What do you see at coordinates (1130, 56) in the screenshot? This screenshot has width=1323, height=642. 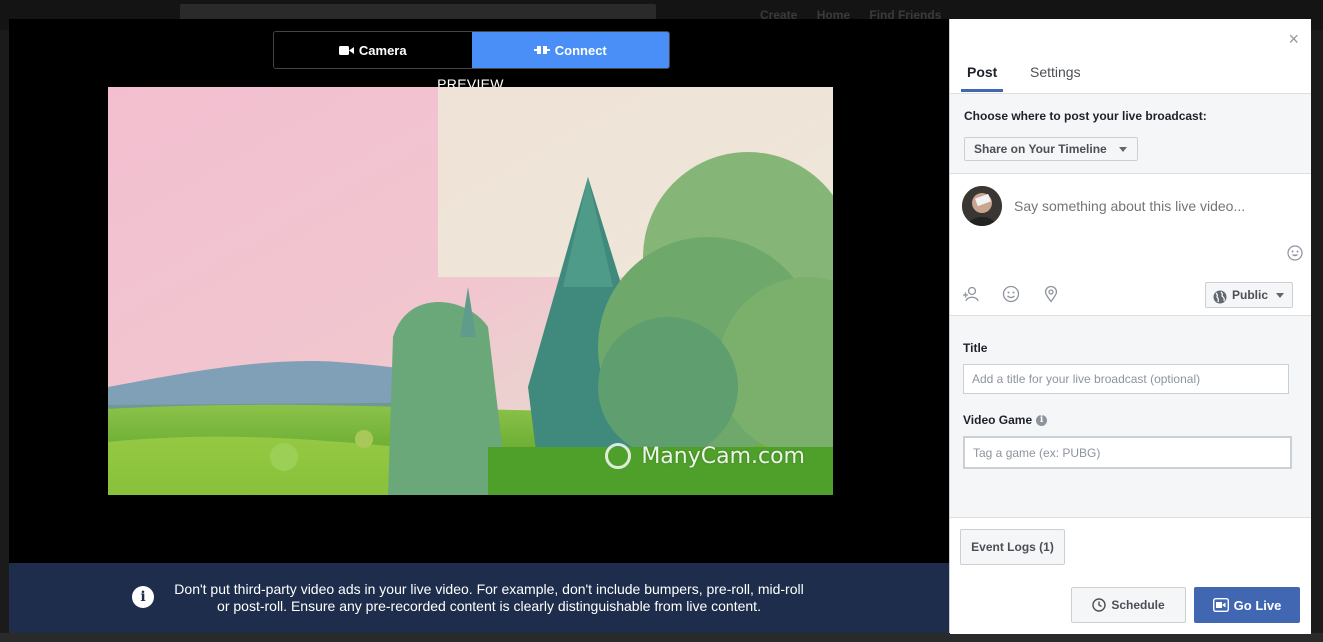 I see `panel-tabs: Post Settings ×` at bounding box center [1130, 56].